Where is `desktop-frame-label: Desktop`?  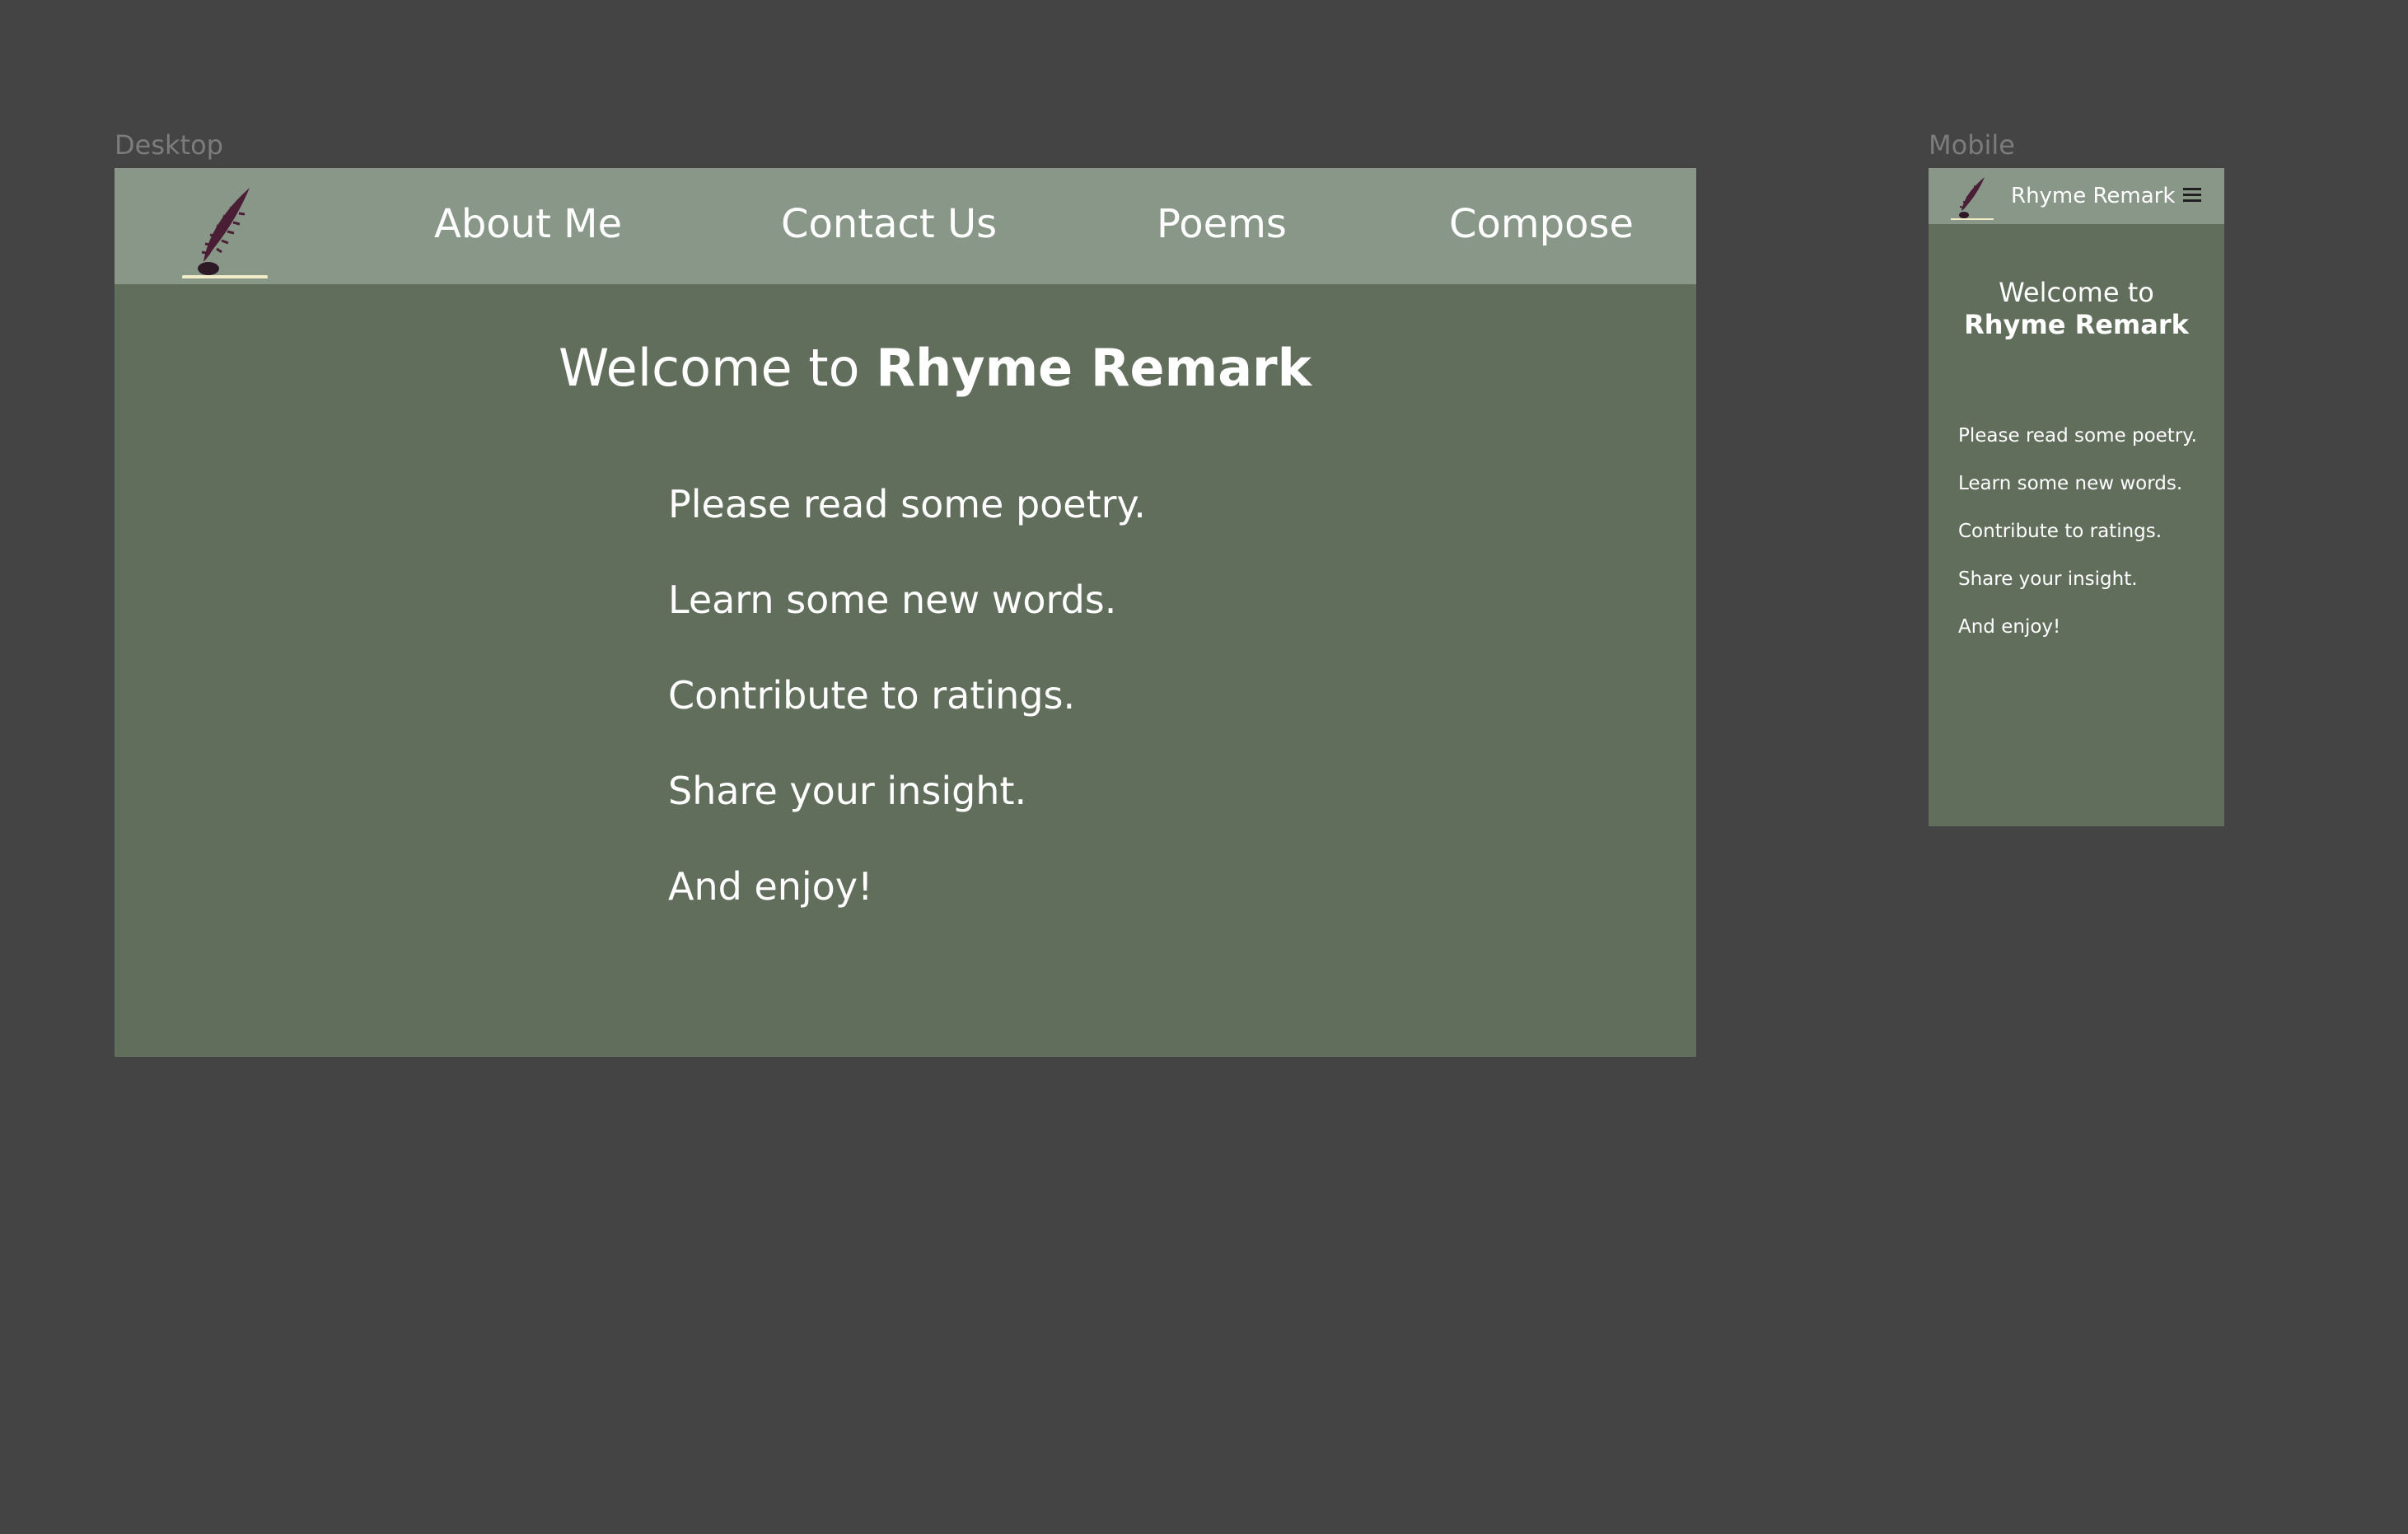
desktop-frame-label: Desktop is located at coordinates (169, 145).